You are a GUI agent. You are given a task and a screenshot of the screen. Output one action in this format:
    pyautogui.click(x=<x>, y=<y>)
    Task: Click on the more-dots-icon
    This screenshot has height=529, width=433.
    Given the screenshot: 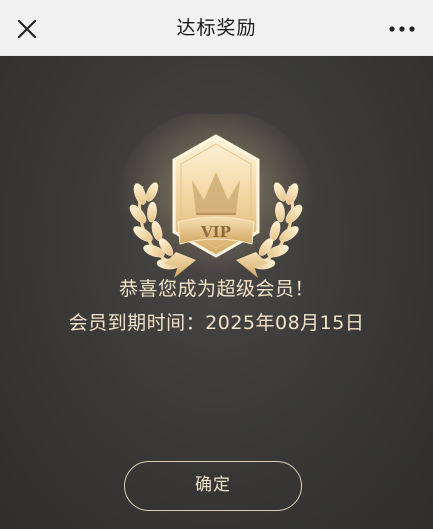 What is the action you would take?
    pyautogui.click(x=402, y=29)
    